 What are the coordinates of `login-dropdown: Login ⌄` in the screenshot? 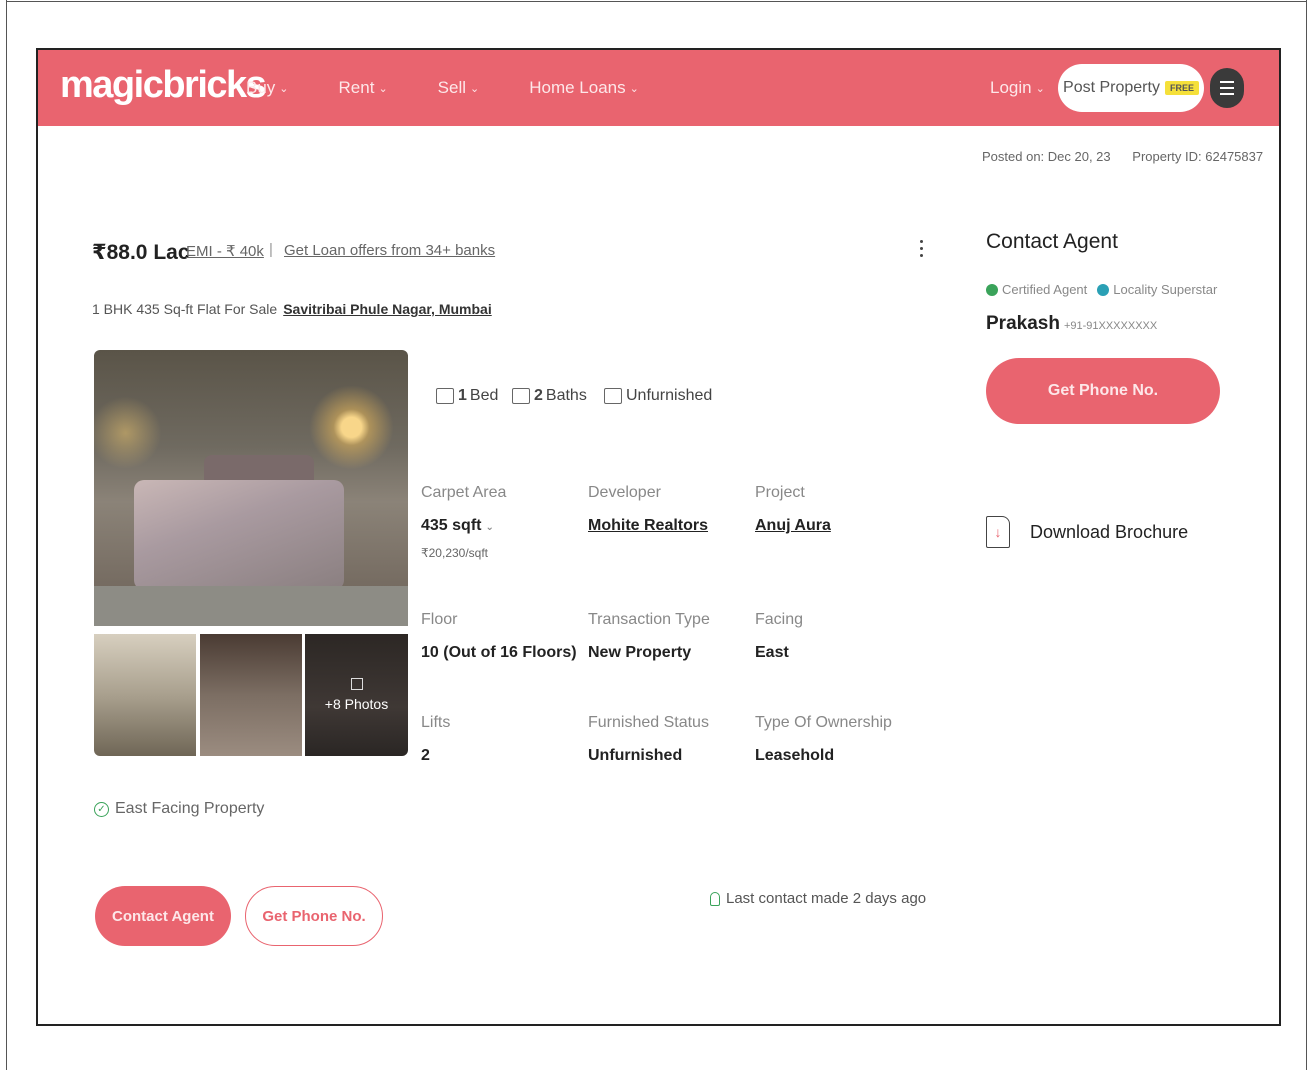 It's located at (1017, 88).